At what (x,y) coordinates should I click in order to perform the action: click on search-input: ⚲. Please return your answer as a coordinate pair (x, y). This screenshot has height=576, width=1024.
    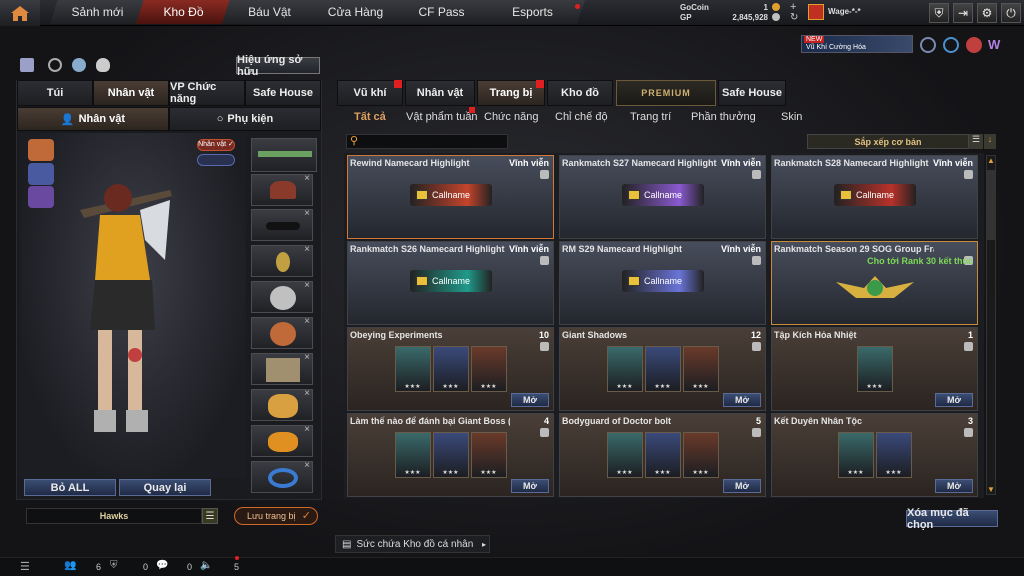
    Looking at the image, I should click on (427, 141).